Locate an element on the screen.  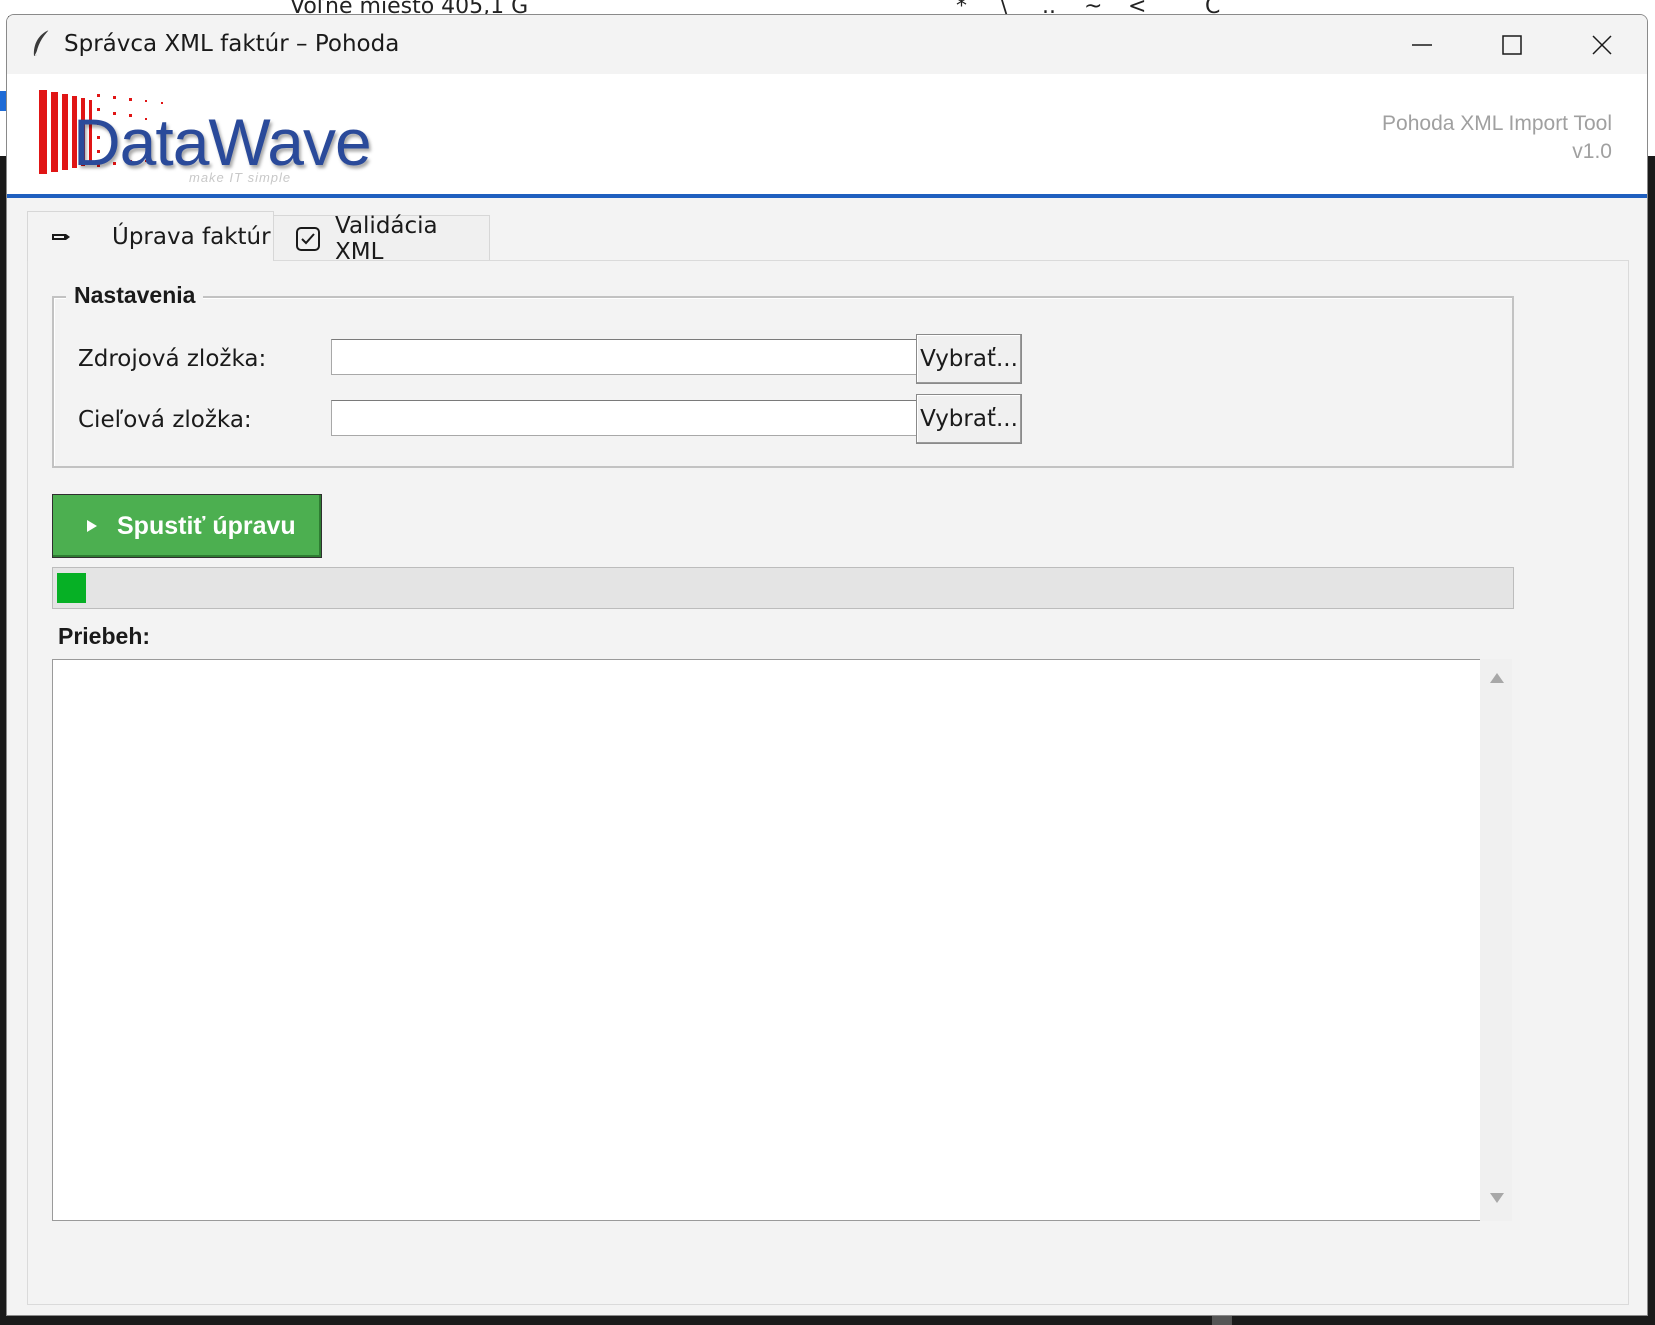
minimize-icon is located at coordinates (1422, 44).